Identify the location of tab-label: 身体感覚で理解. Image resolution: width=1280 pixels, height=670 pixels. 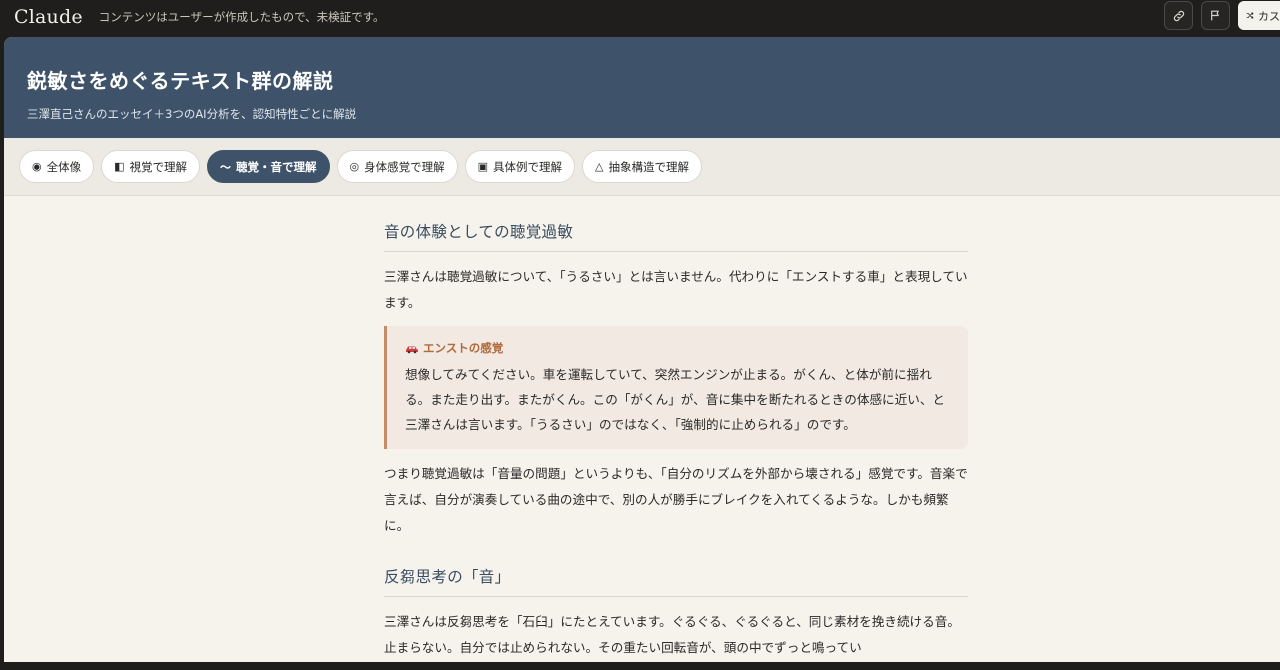
(404, 166).